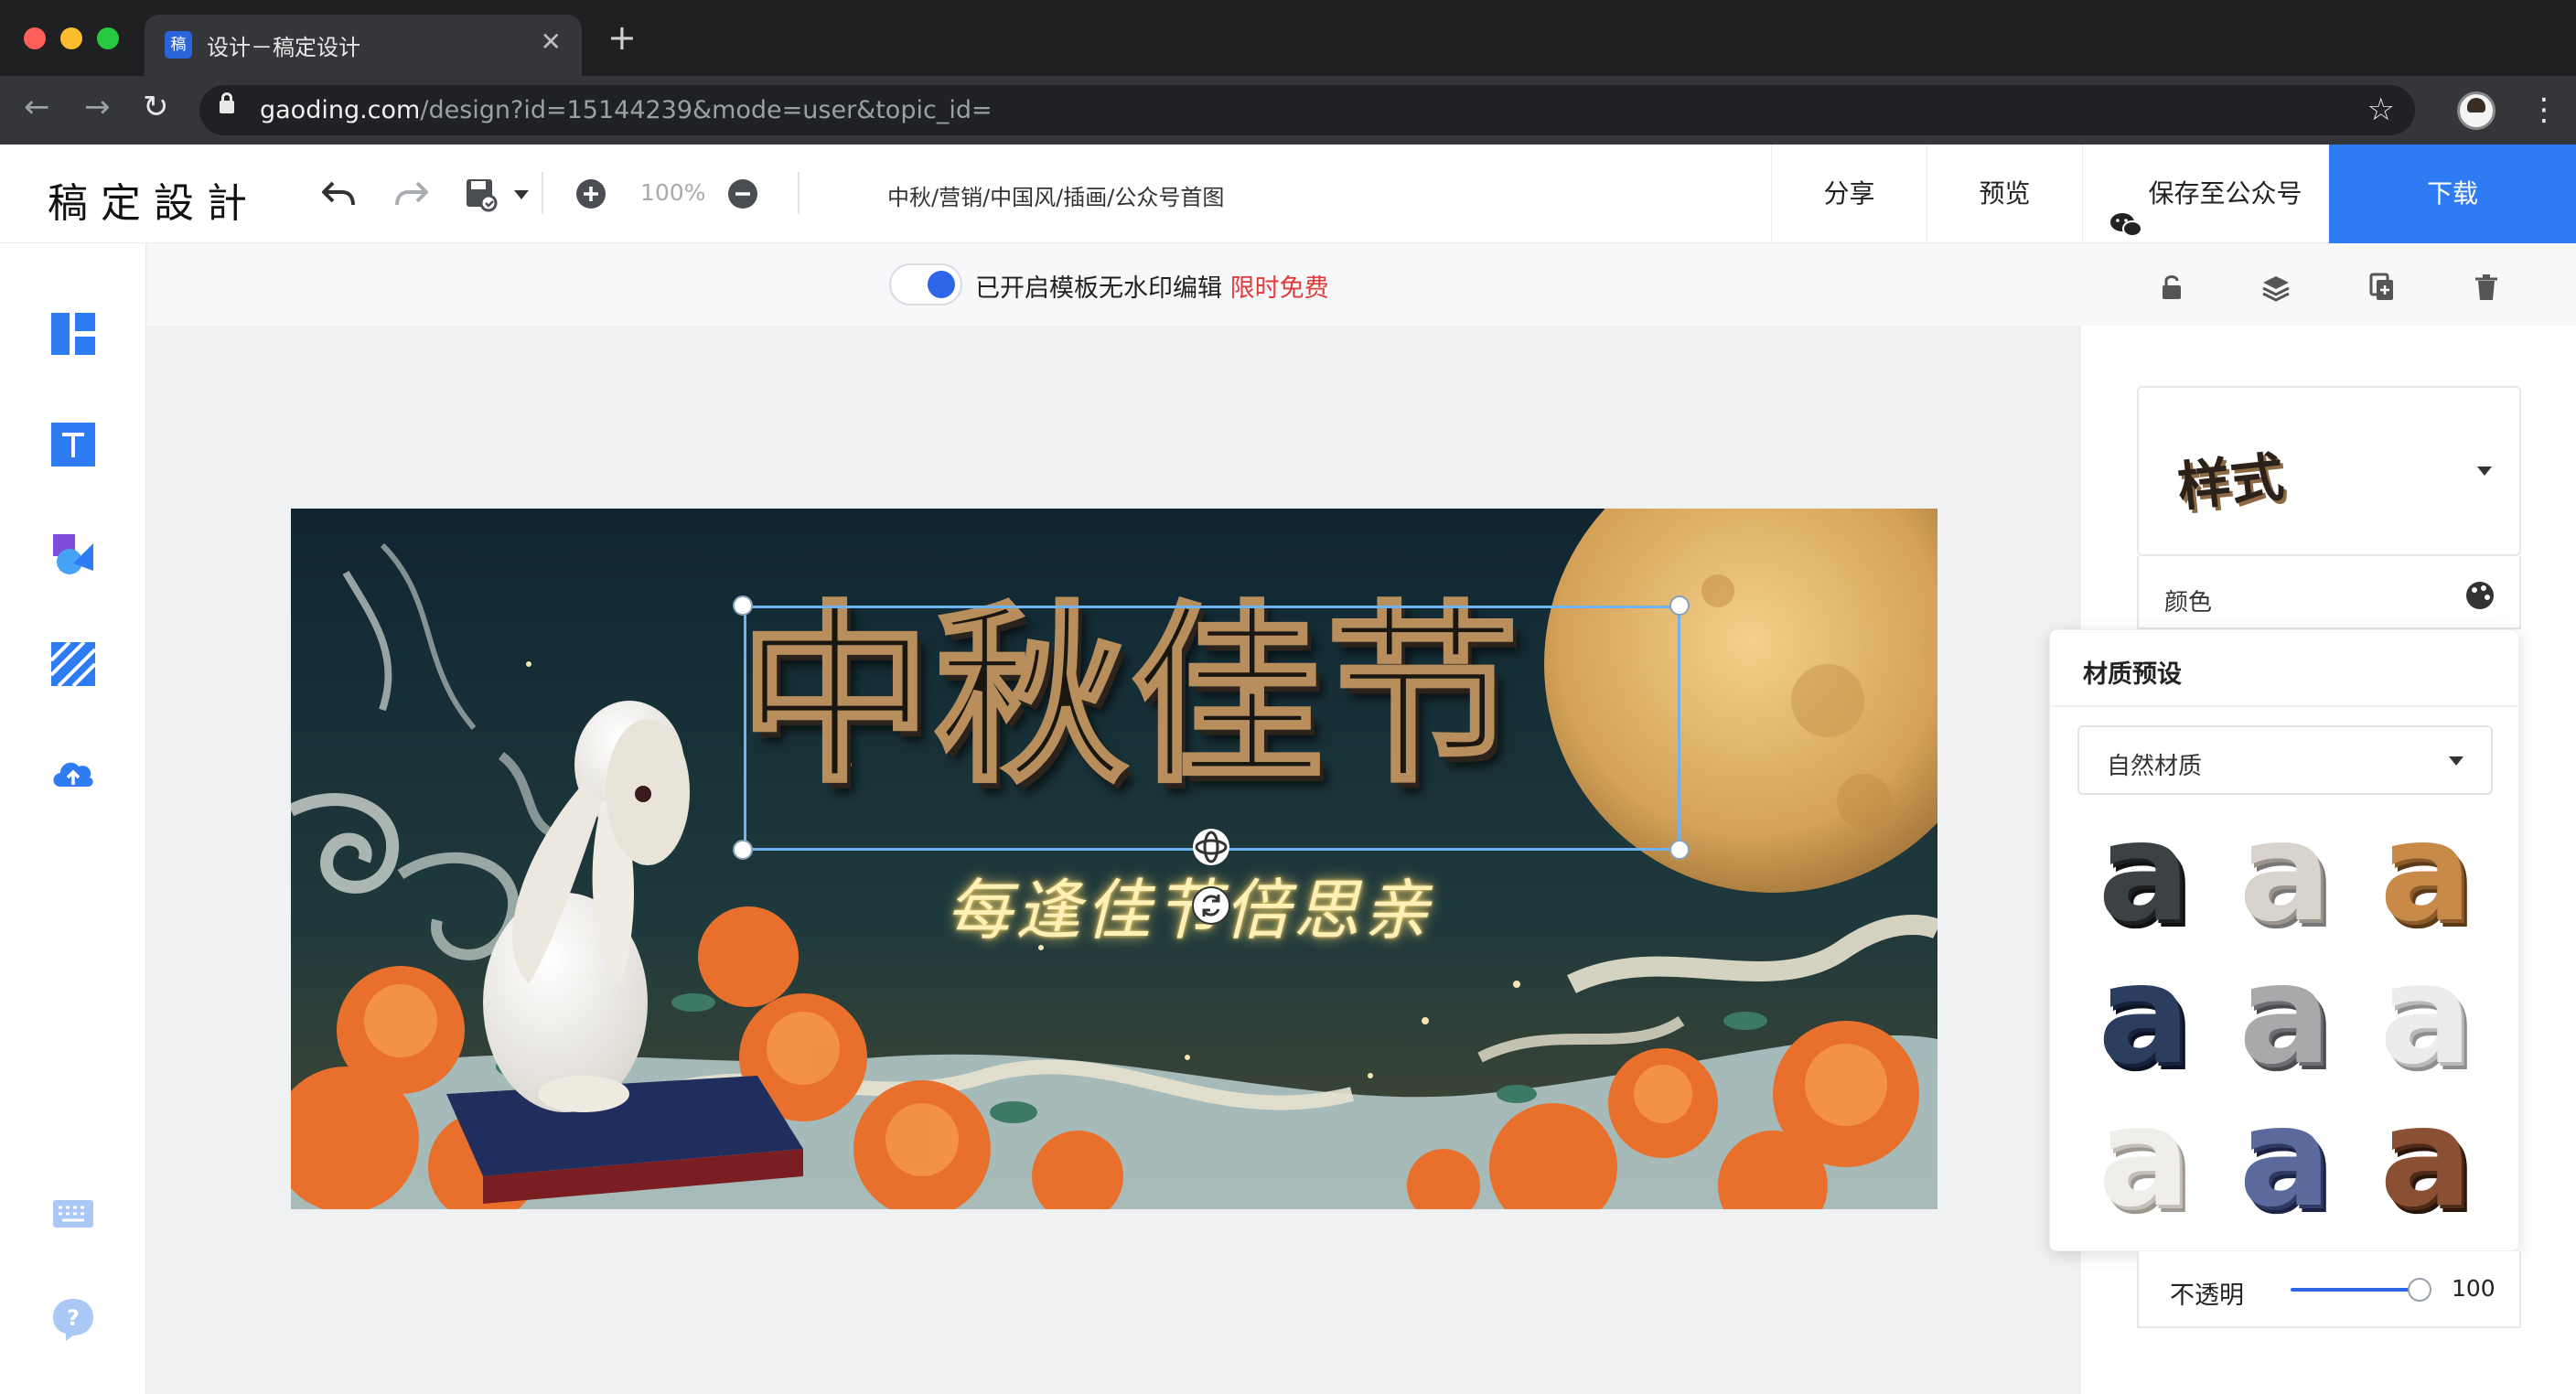  Describe the element at coordinates (108, 38) in the screenshot. I see `maximize-window-button` at that location.